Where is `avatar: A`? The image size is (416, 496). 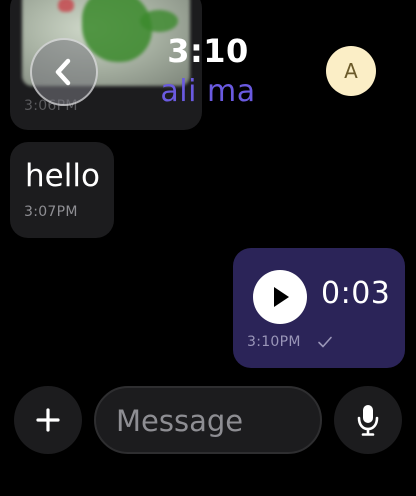
avatar: A is located at coordinates (351, 71).